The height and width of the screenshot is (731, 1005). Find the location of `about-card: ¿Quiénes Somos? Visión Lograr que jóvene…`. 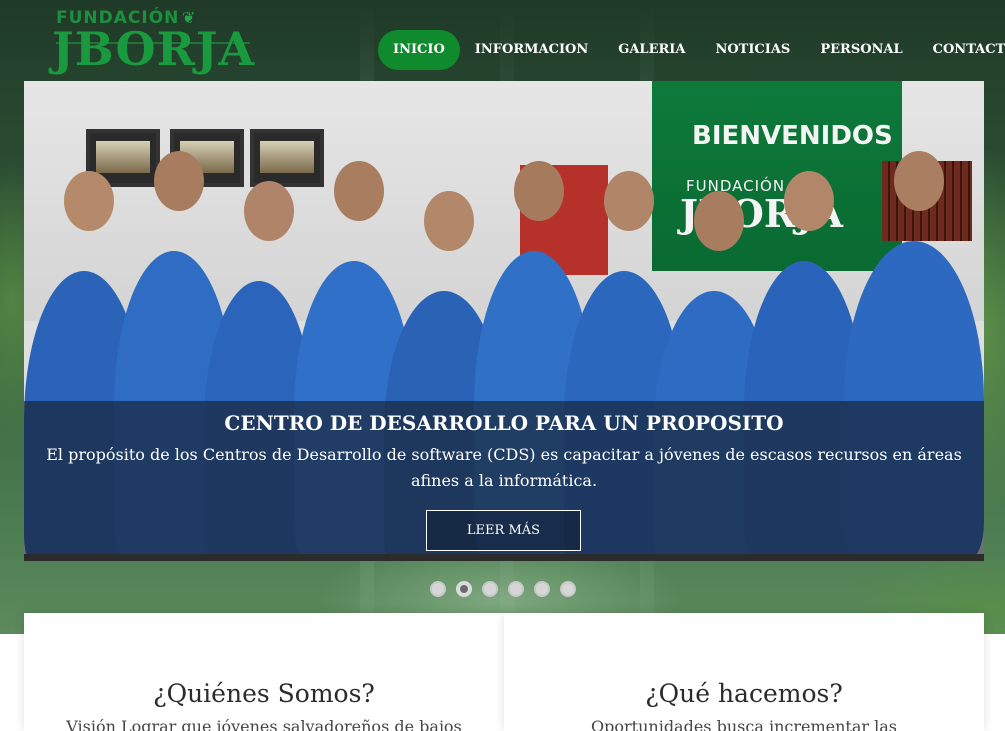

about-card: ¿Quiénes Somos? Visión Lograr que jóvene… is located at coordinates (264, 672).